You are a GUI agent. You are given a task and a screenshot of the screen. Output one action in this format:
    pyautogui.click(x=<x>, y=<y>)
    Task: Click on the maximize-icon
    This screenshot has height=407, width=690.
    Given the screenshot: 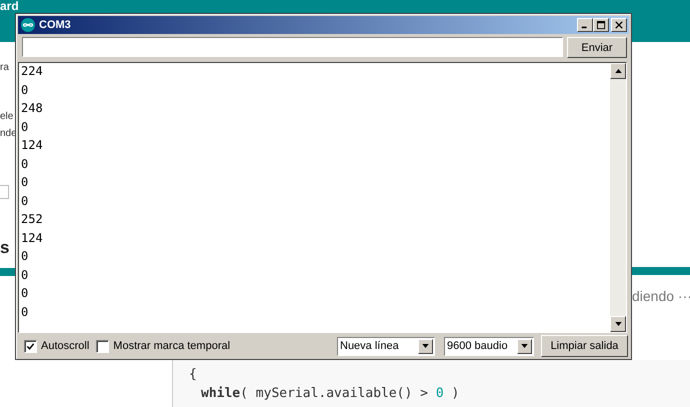 What is the action you would take?
    pyautogui.click(x=601, y=25)
    